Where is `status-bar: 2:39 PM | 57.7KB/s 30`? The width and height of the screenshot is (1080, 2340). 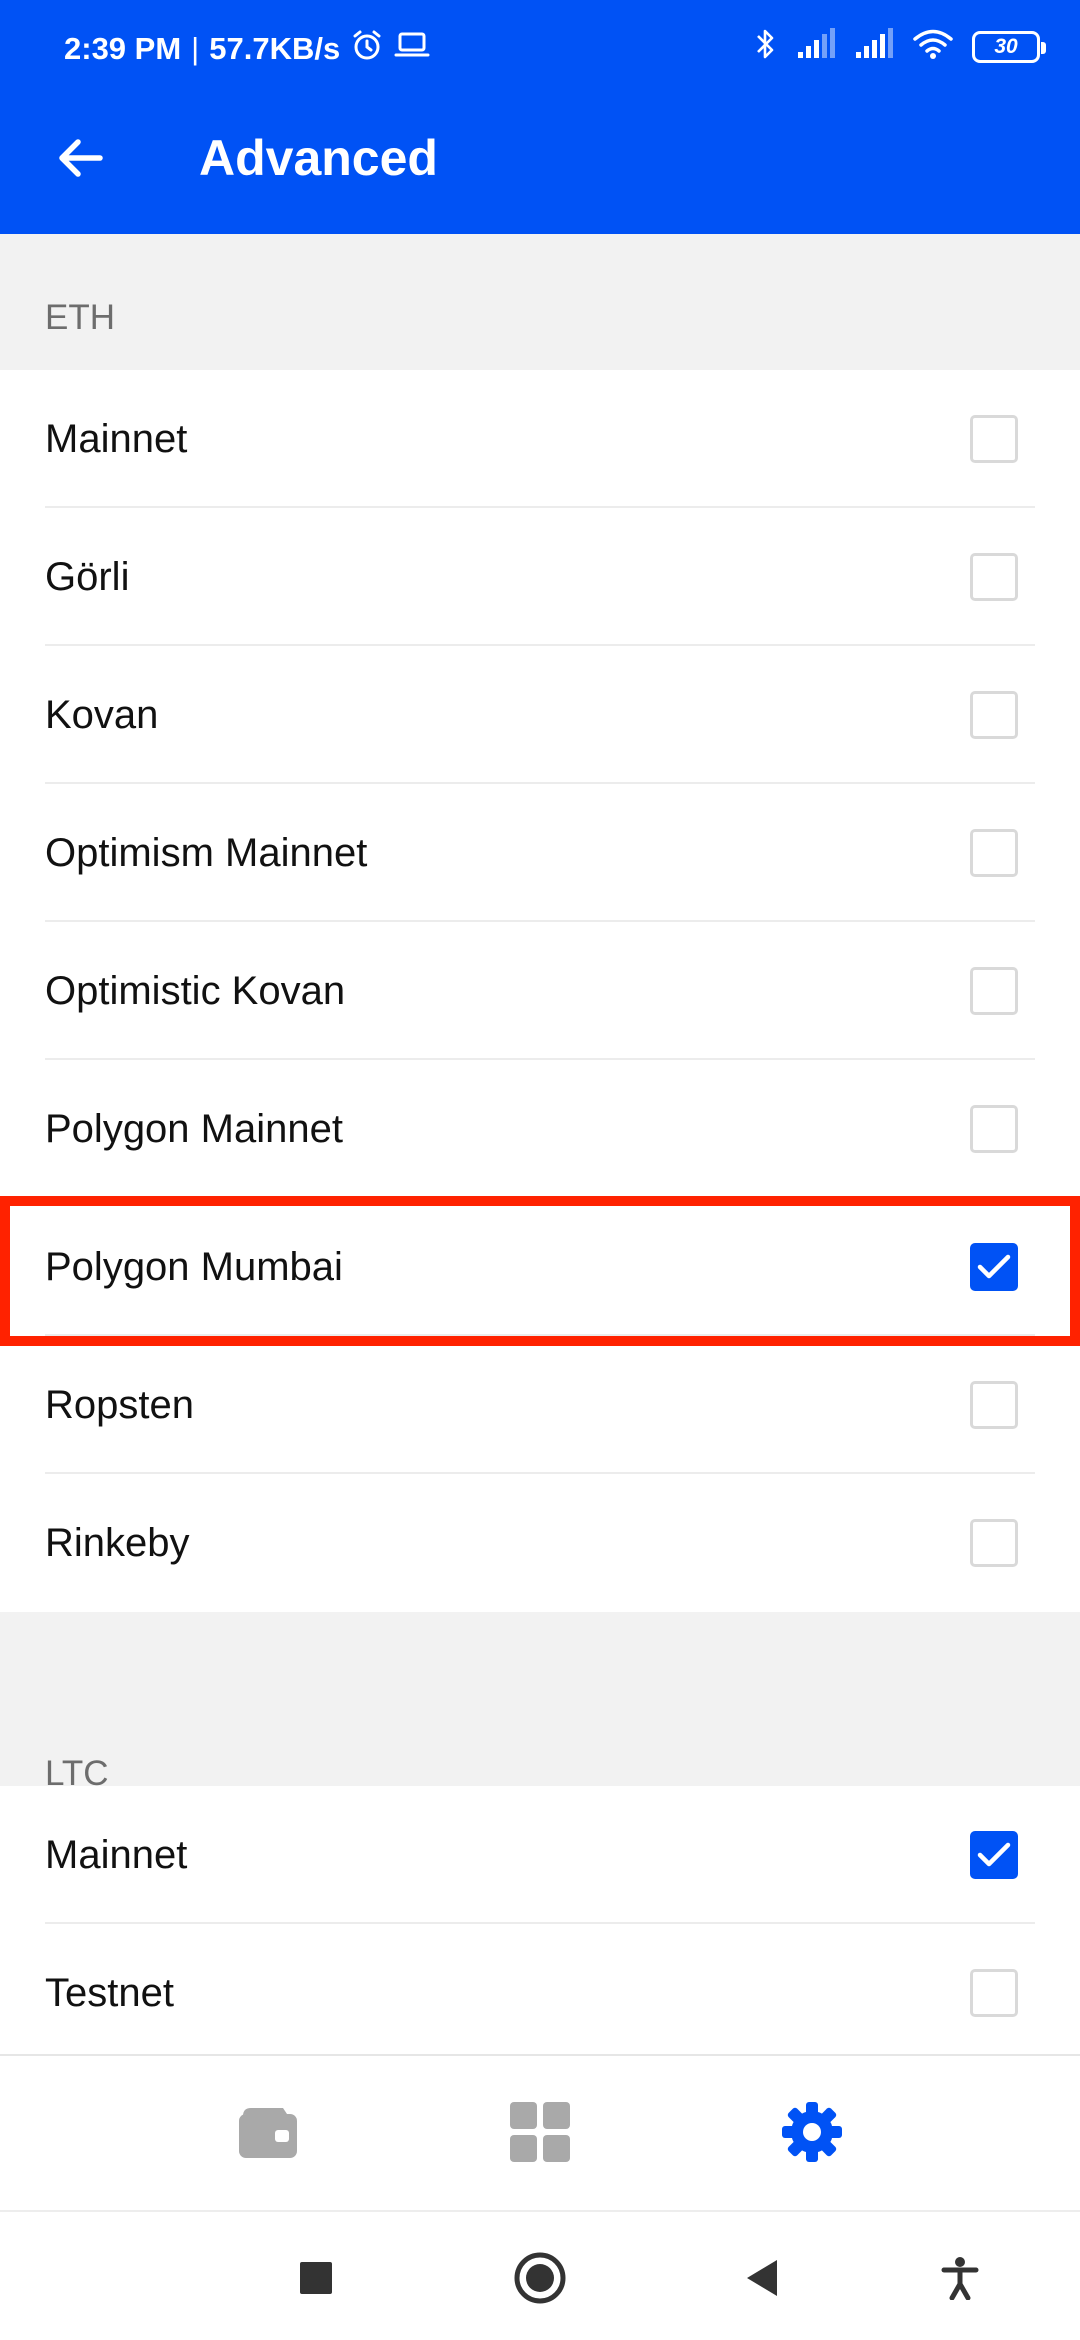
status-bar: 2:39 PM | 57.7KB/s 30 is located at coordinates (540, 50).